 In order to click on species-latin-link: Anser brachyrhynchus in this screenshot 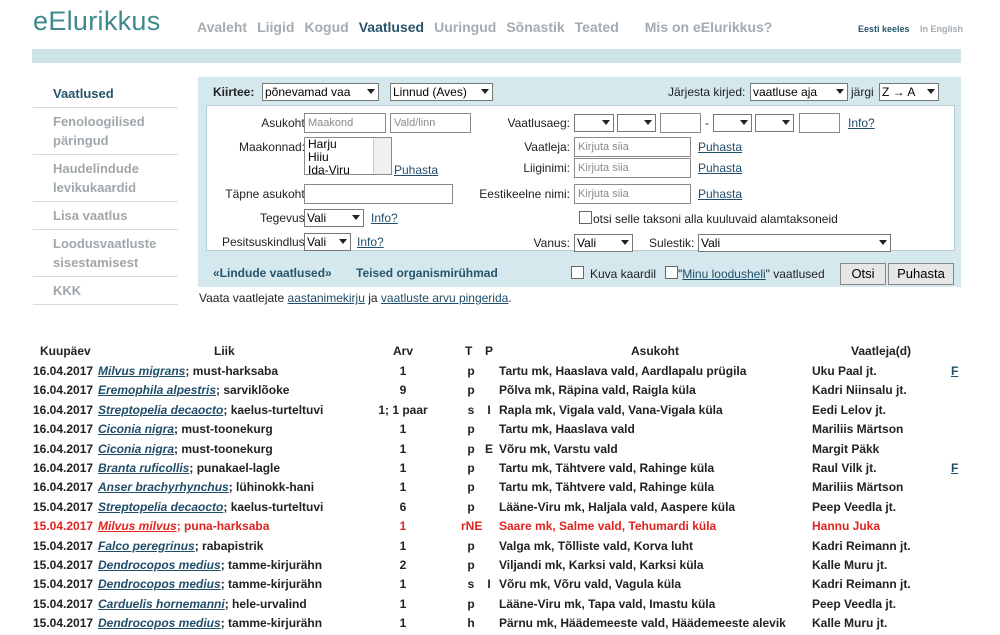, I will do `click(163, 487)`.